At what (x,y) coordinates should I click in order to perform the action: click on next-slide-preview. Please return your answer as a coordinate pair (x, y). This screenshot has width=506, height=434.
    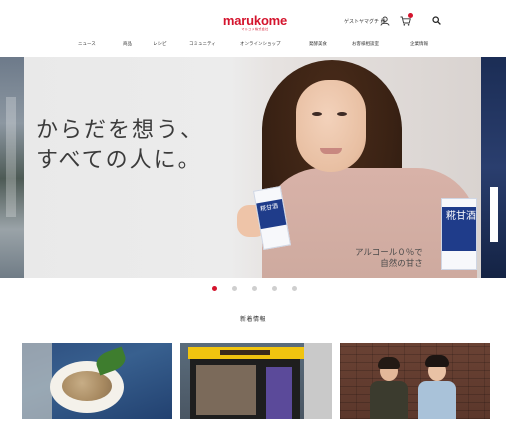
    Looking at the image, I should click on (493, 167).